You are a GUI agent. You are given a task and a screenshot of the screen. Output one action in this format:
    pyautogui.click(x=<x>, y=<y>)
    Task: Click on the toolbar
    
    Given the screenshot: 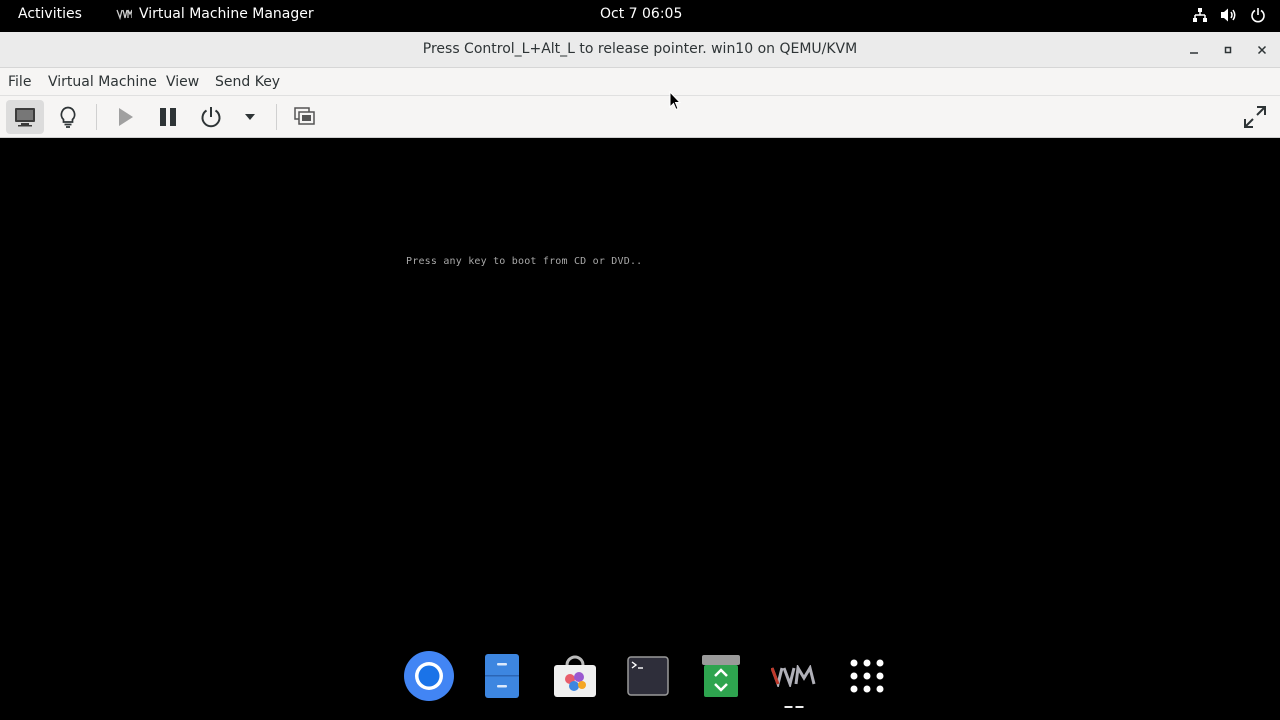 What is the action you would take?
    pyautogui.click(x=640, y=117)
    